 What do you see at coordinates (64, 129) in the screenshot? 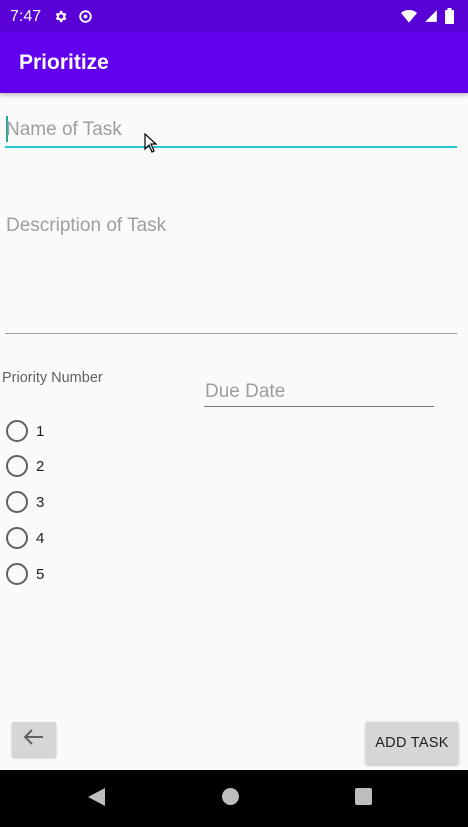
I see `task-name-placeholder: Name of Task` at bounding box center [64, 129].